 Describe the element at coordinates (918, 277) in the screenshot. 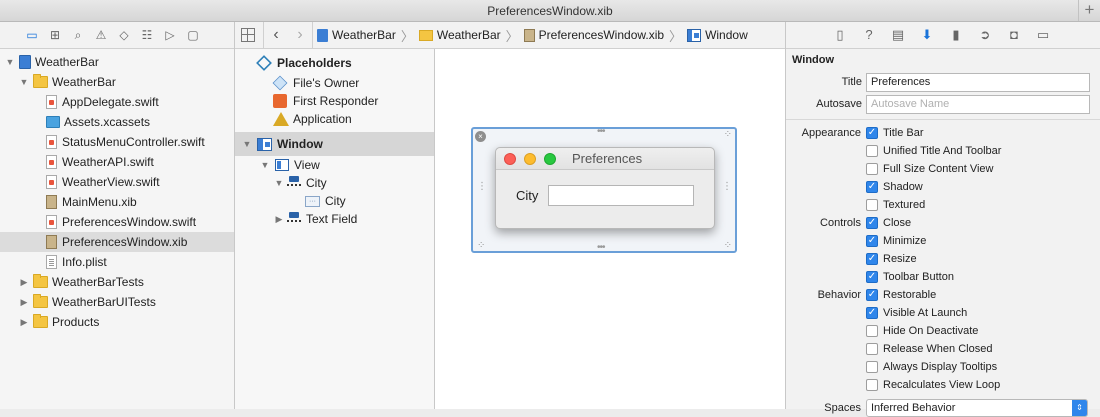

I see `checkbox-label: Toolbar Button` at that location.